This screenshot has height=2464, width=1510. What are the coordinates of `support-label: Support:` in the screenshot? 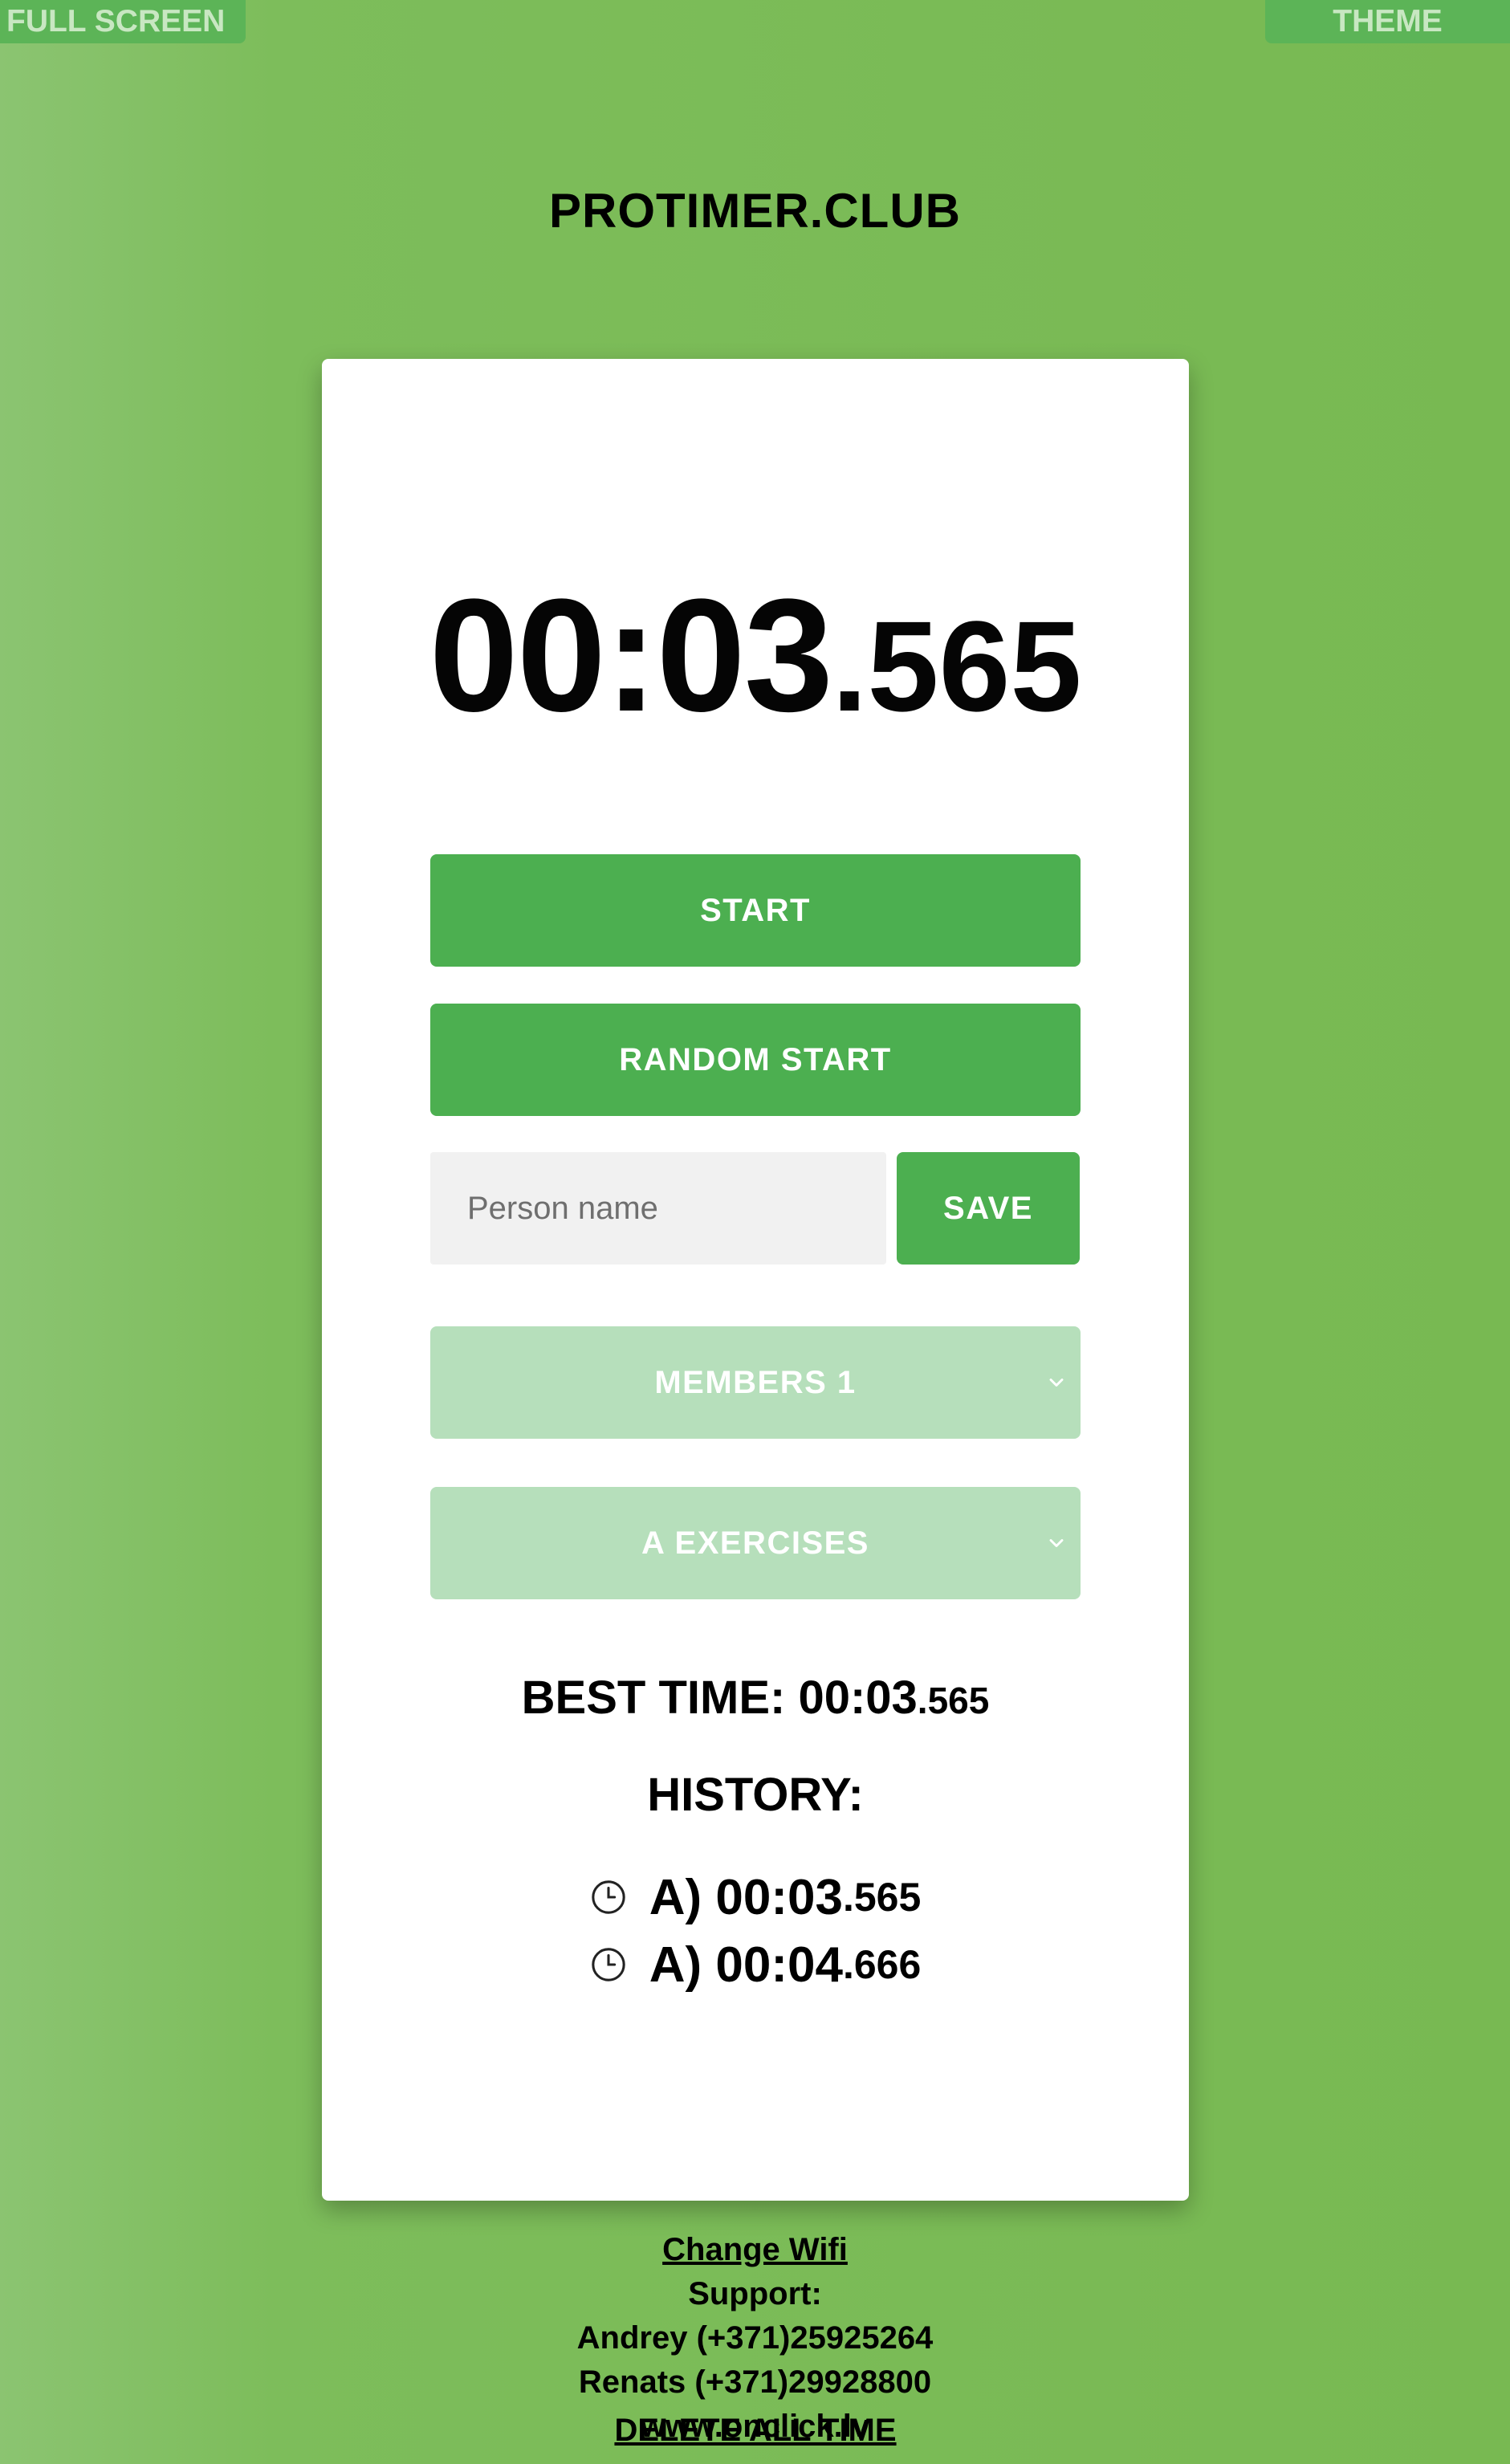 It's located at (755, 2293).